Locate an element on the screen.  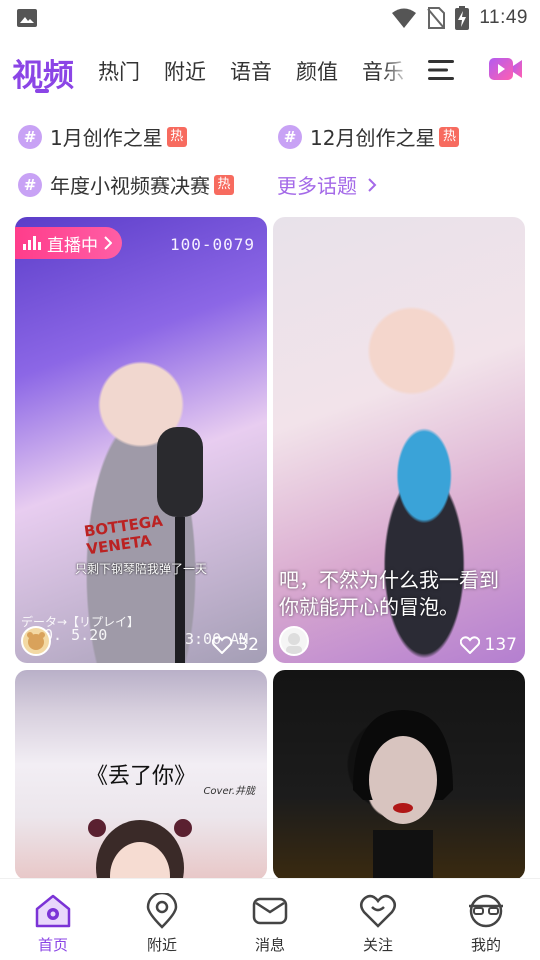
bottom-nav-bar: 首页 附近 消息 关注 我的 is located at coordinates (270, 919).